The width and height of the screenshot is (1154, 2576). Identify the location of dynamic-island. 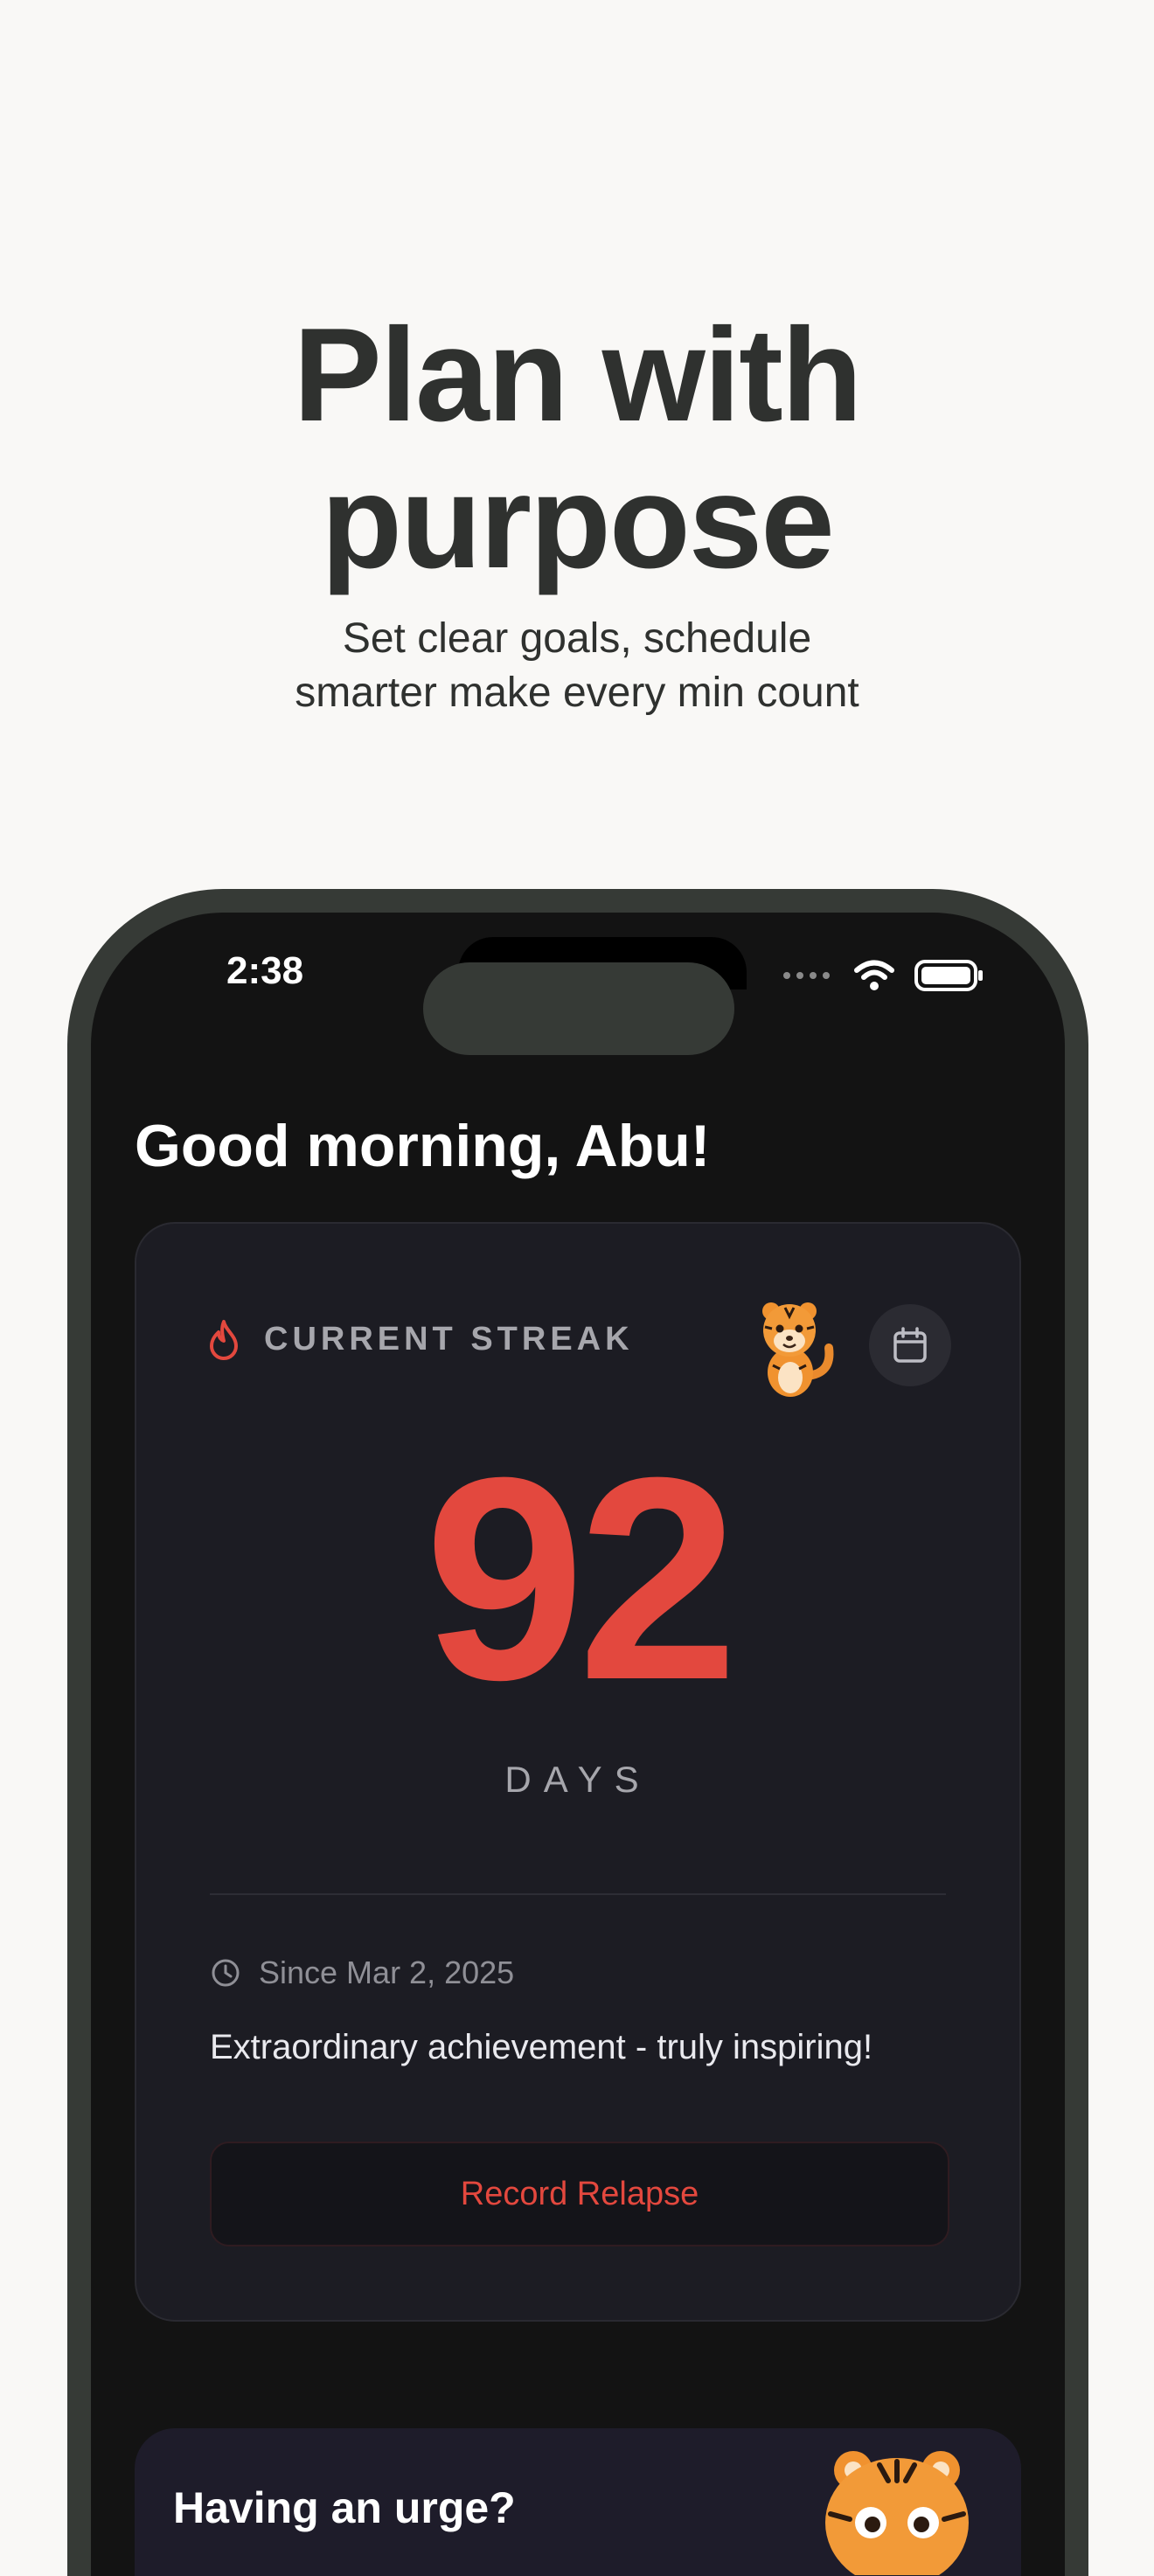
(578, 1008).